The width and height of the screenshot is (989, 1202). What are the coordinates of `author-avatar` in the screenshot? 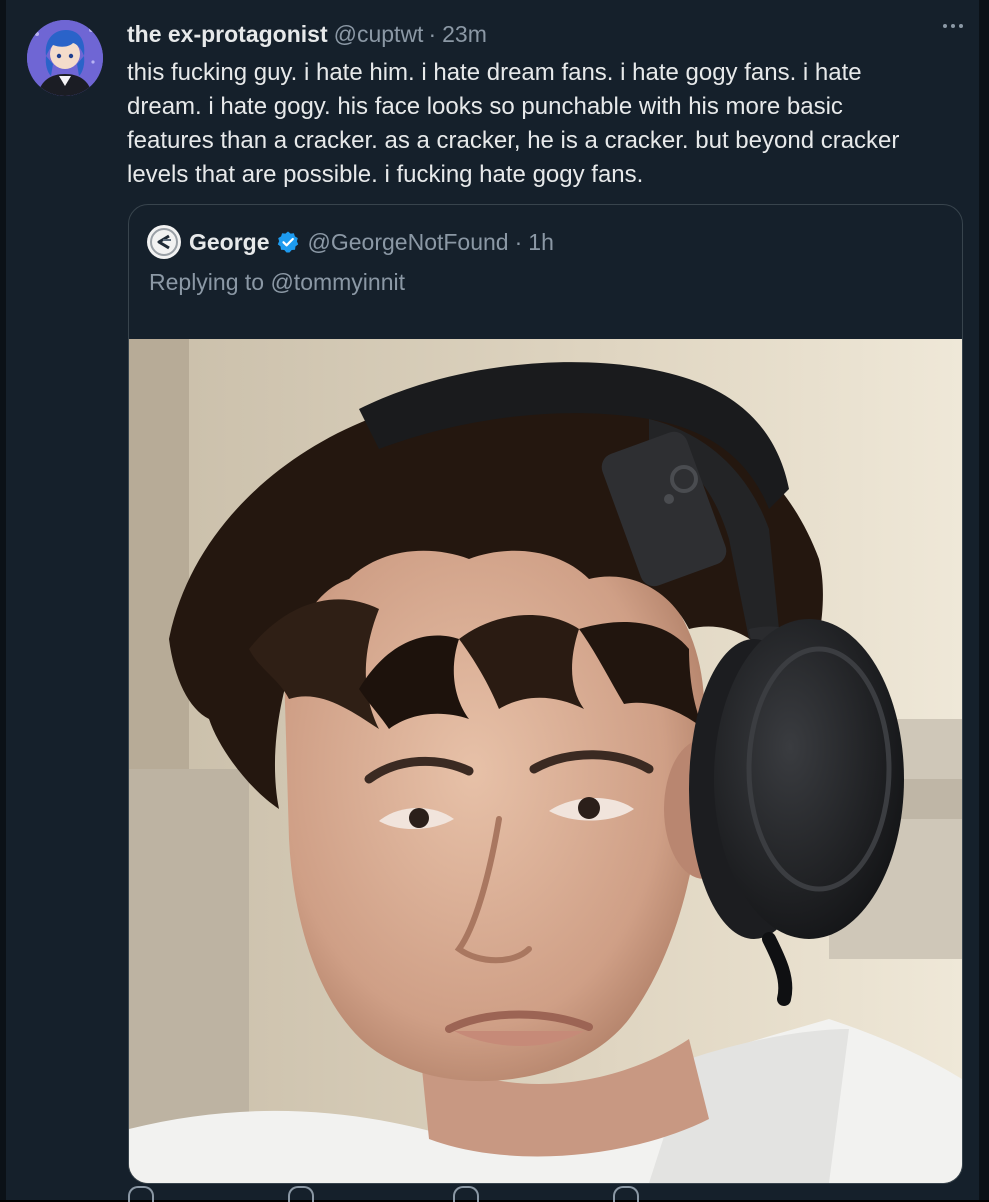 It's located at (65, 58).